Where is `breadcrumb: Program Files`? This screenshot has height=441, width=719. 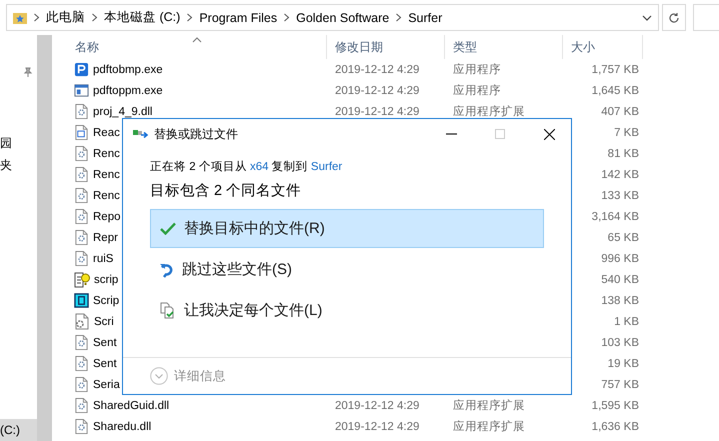
breadcrumb: Program Files is located at coordinates (238, 17).